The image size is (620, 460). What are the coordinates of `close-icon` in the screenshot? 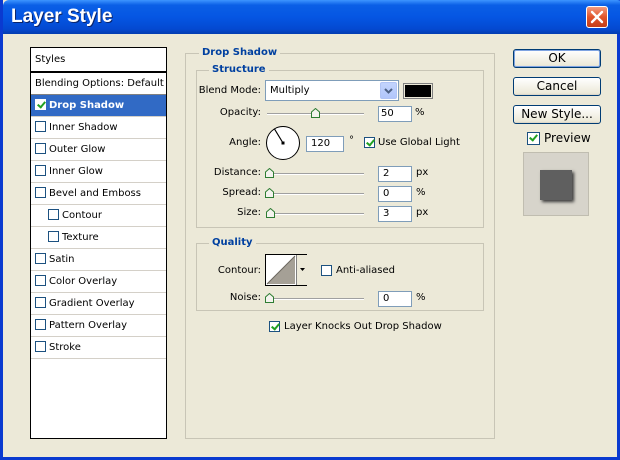 It's located at (597, 17).